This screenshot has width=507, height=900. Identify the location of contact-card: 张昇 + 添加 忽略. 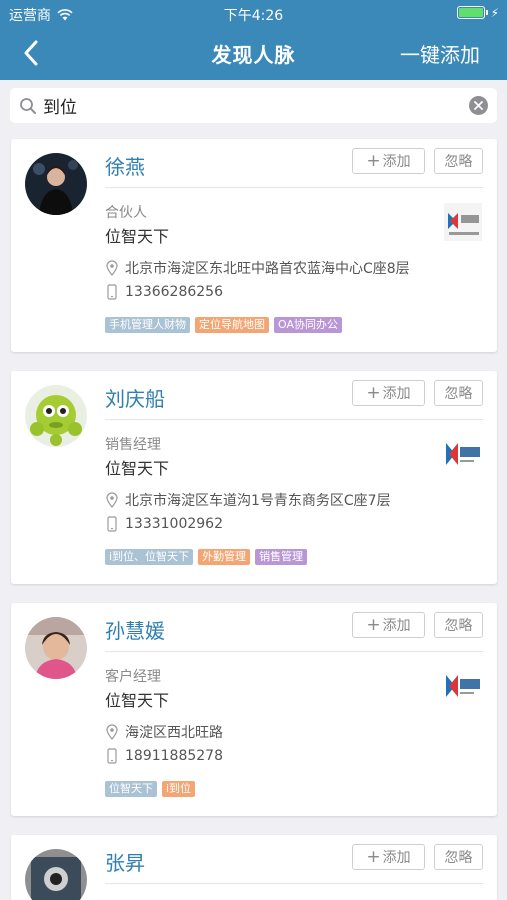
(254, 867).